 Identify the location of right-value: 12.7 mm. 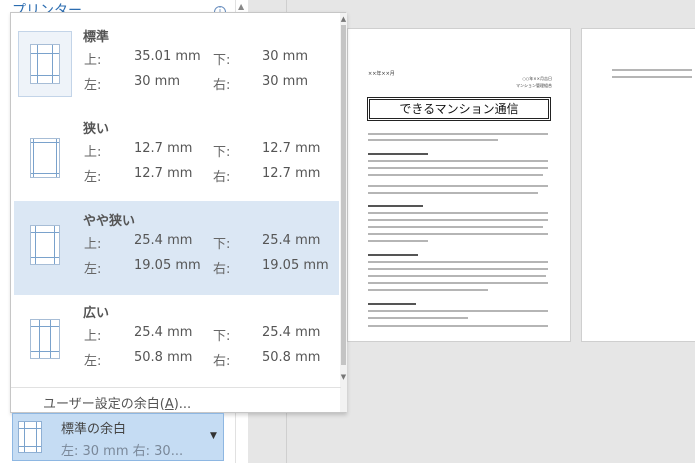
(291, 173).